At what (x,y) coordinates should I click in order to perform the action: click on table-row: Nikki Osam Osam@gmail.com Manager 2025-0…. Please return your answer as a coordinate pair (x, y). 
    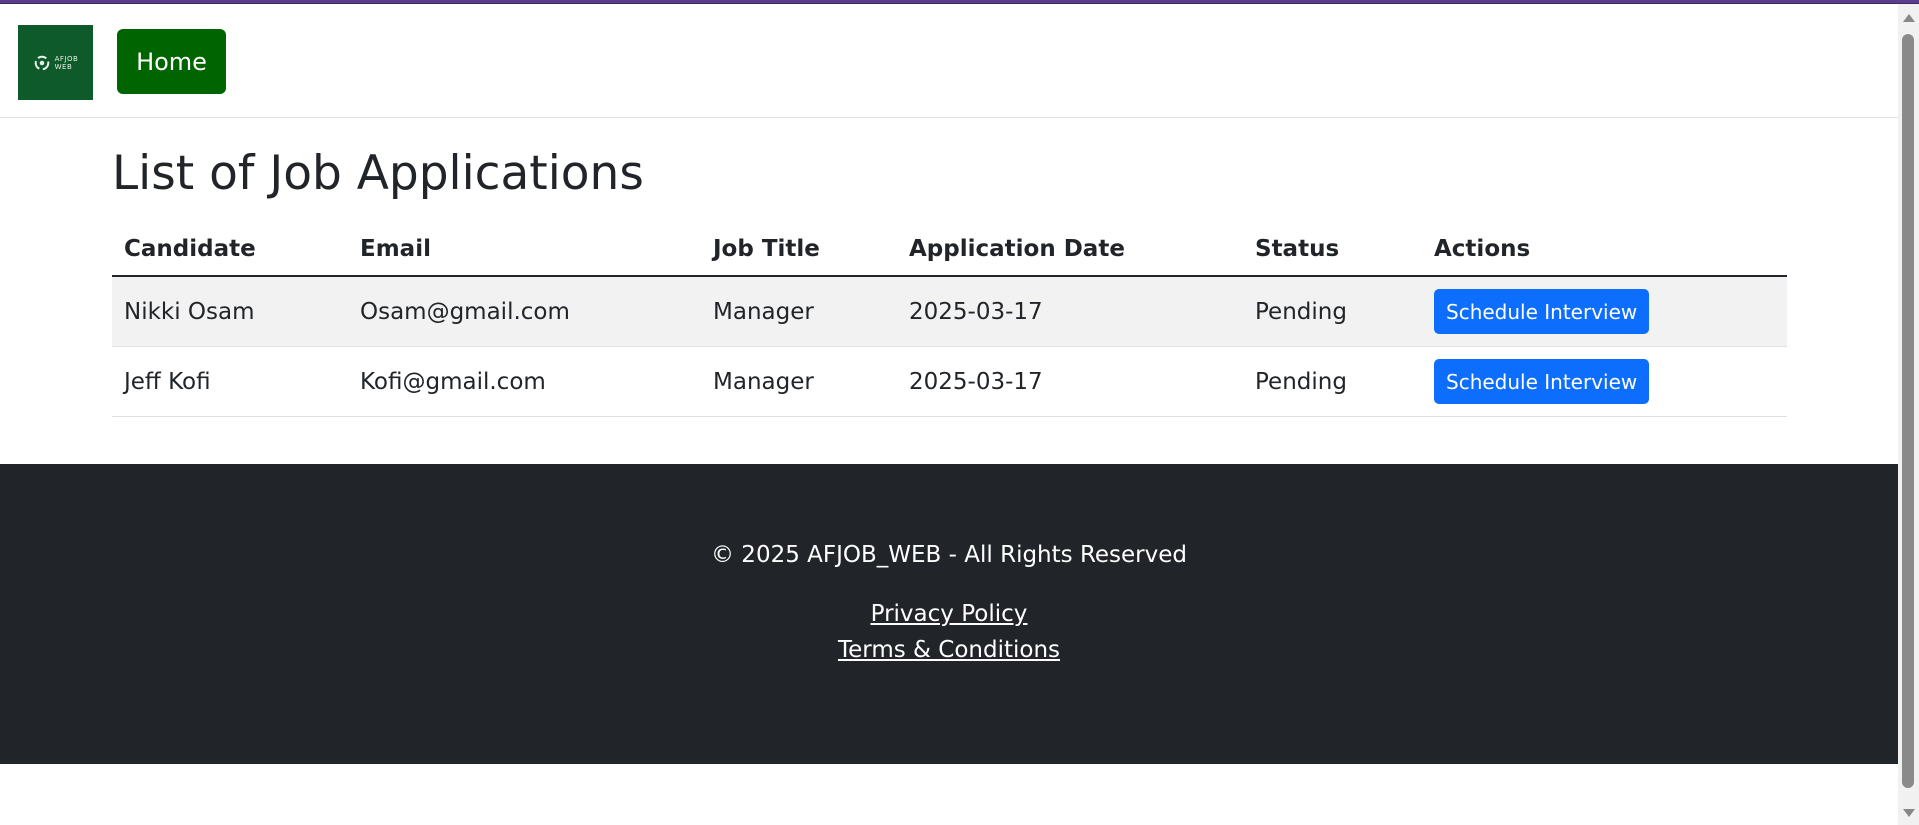
    Looking at the image, I should click on (949, 311).